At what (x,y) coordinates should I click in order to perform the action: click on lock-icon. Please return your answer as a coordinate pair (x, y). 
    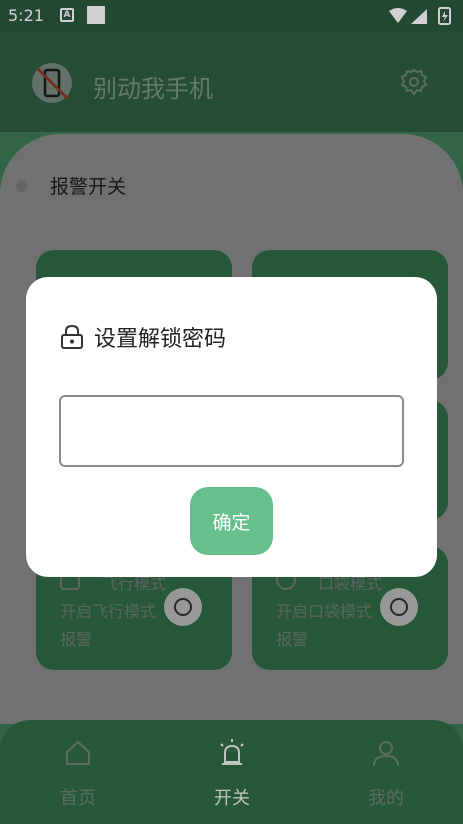
    Looking at the image, I should click on (72, 336).